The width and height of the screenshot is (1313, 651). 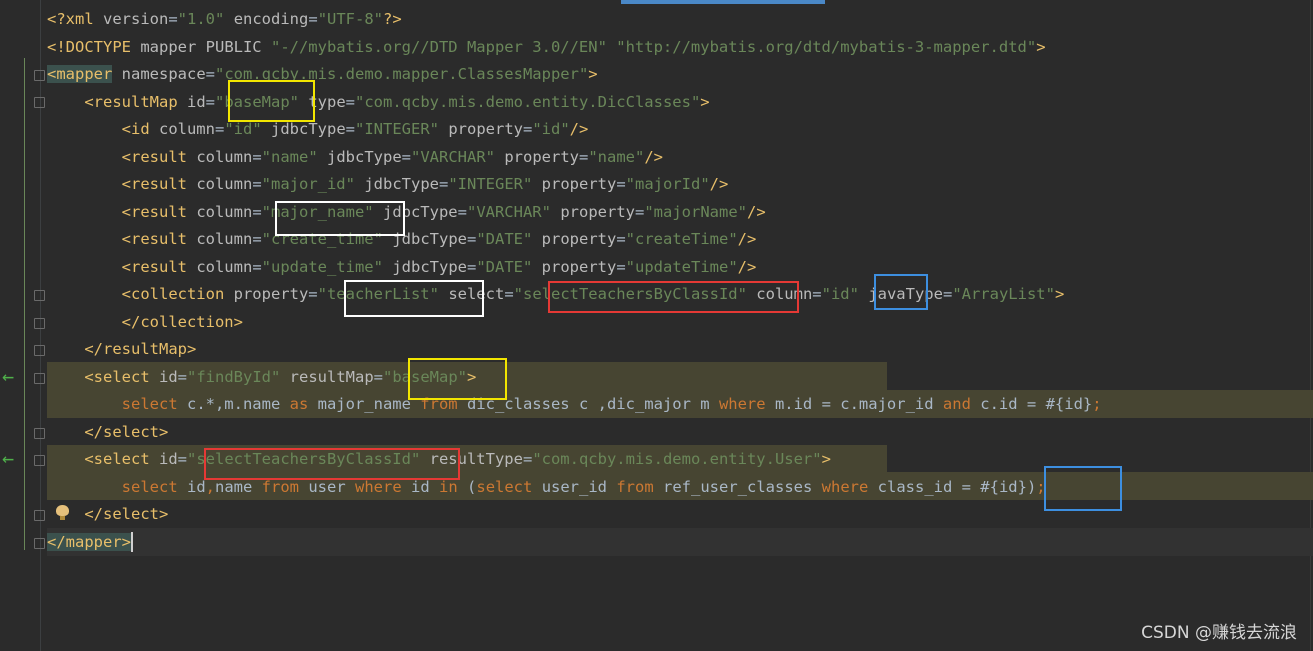 What do you see at coordinates (574, 543) in the screenshot?
I see `code-line: </mapper>` at bounding box center [574, 543].